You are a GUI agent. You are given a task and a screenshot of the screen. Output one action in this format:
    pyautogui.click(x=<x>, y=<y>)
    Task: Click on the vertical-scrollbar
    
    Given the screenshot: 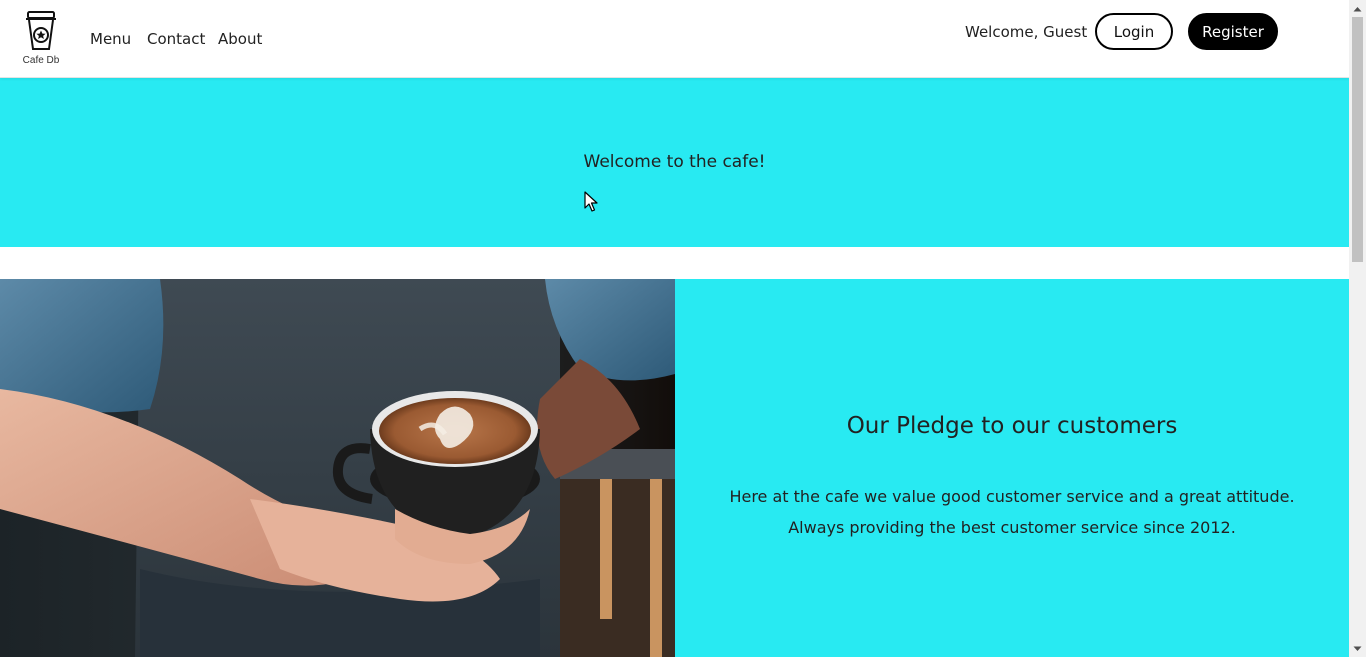 What is the action you would take?
    pyautogui.click(x=1357, y=328)
    